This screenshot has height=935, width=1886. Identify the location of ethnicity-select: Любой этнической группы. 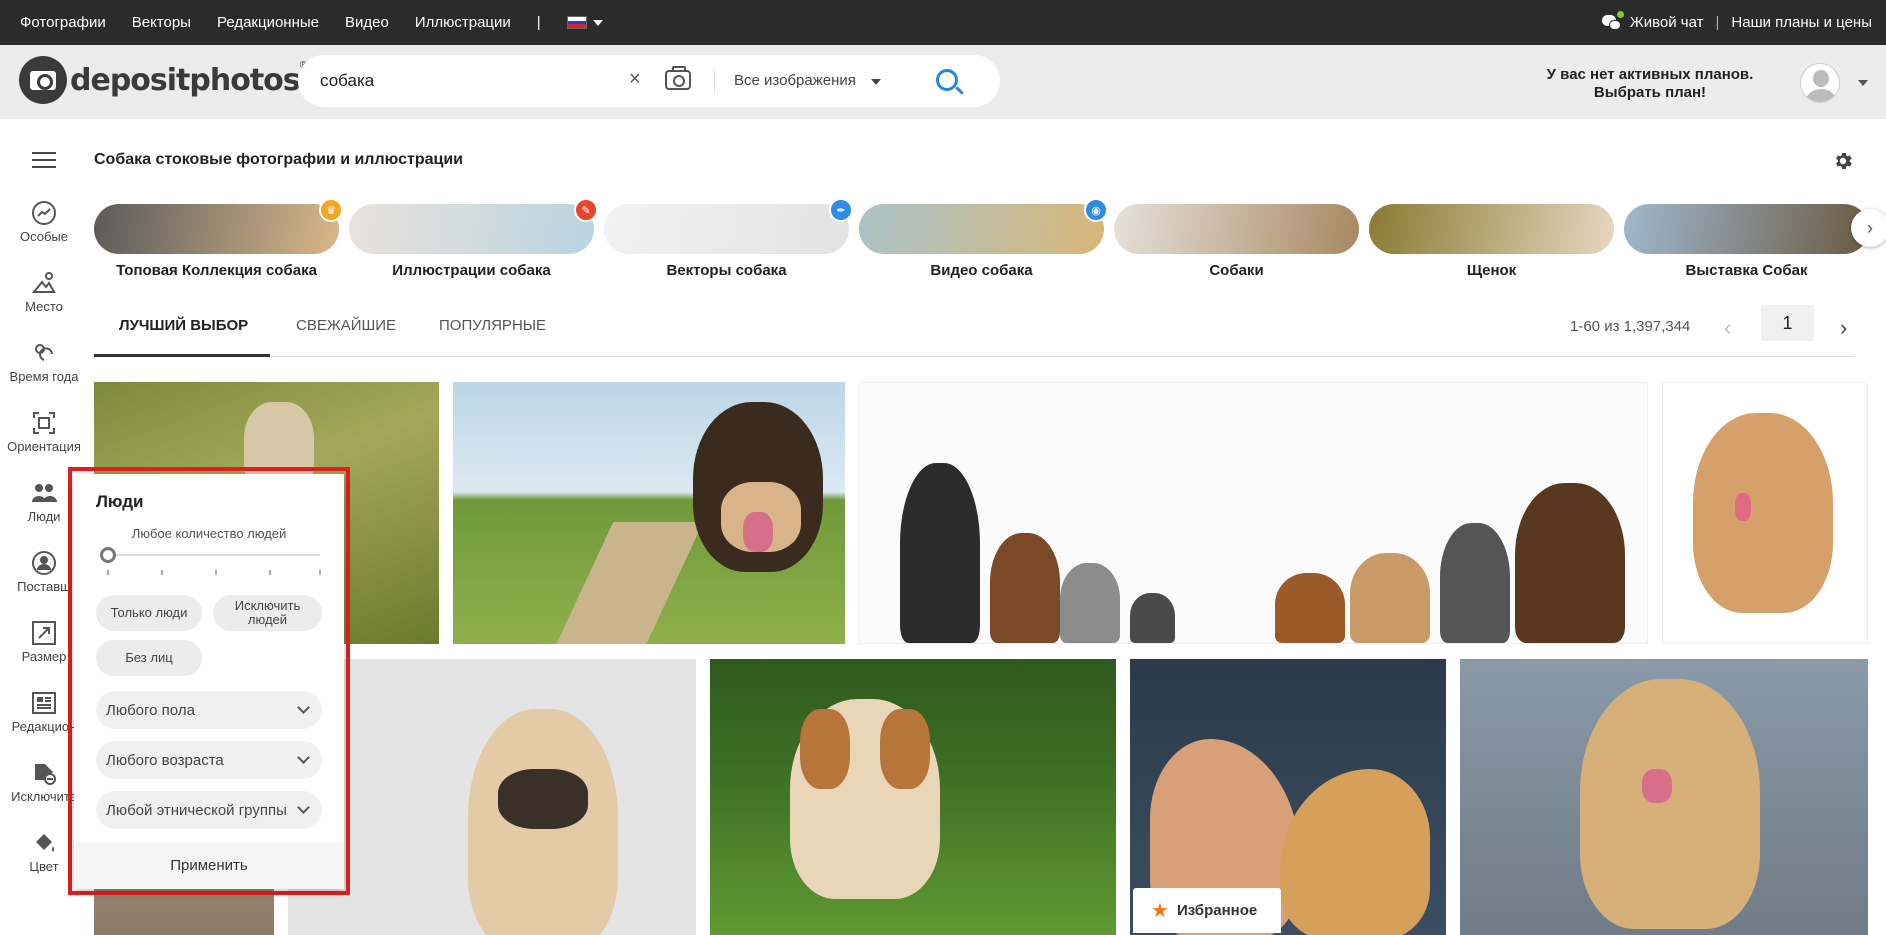
(209, 810).